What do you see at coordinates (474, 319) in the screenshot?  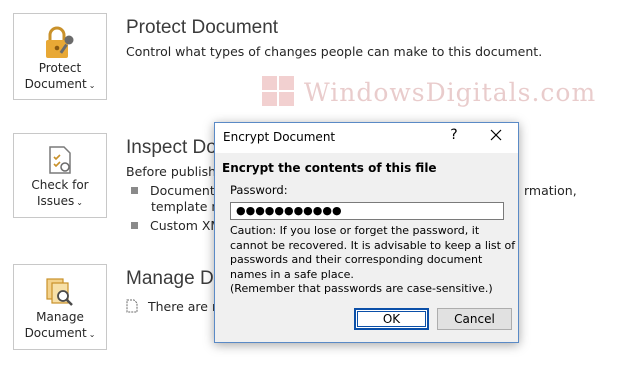 I see `cancel-button: Cancel` at bounding box center [474, 319].